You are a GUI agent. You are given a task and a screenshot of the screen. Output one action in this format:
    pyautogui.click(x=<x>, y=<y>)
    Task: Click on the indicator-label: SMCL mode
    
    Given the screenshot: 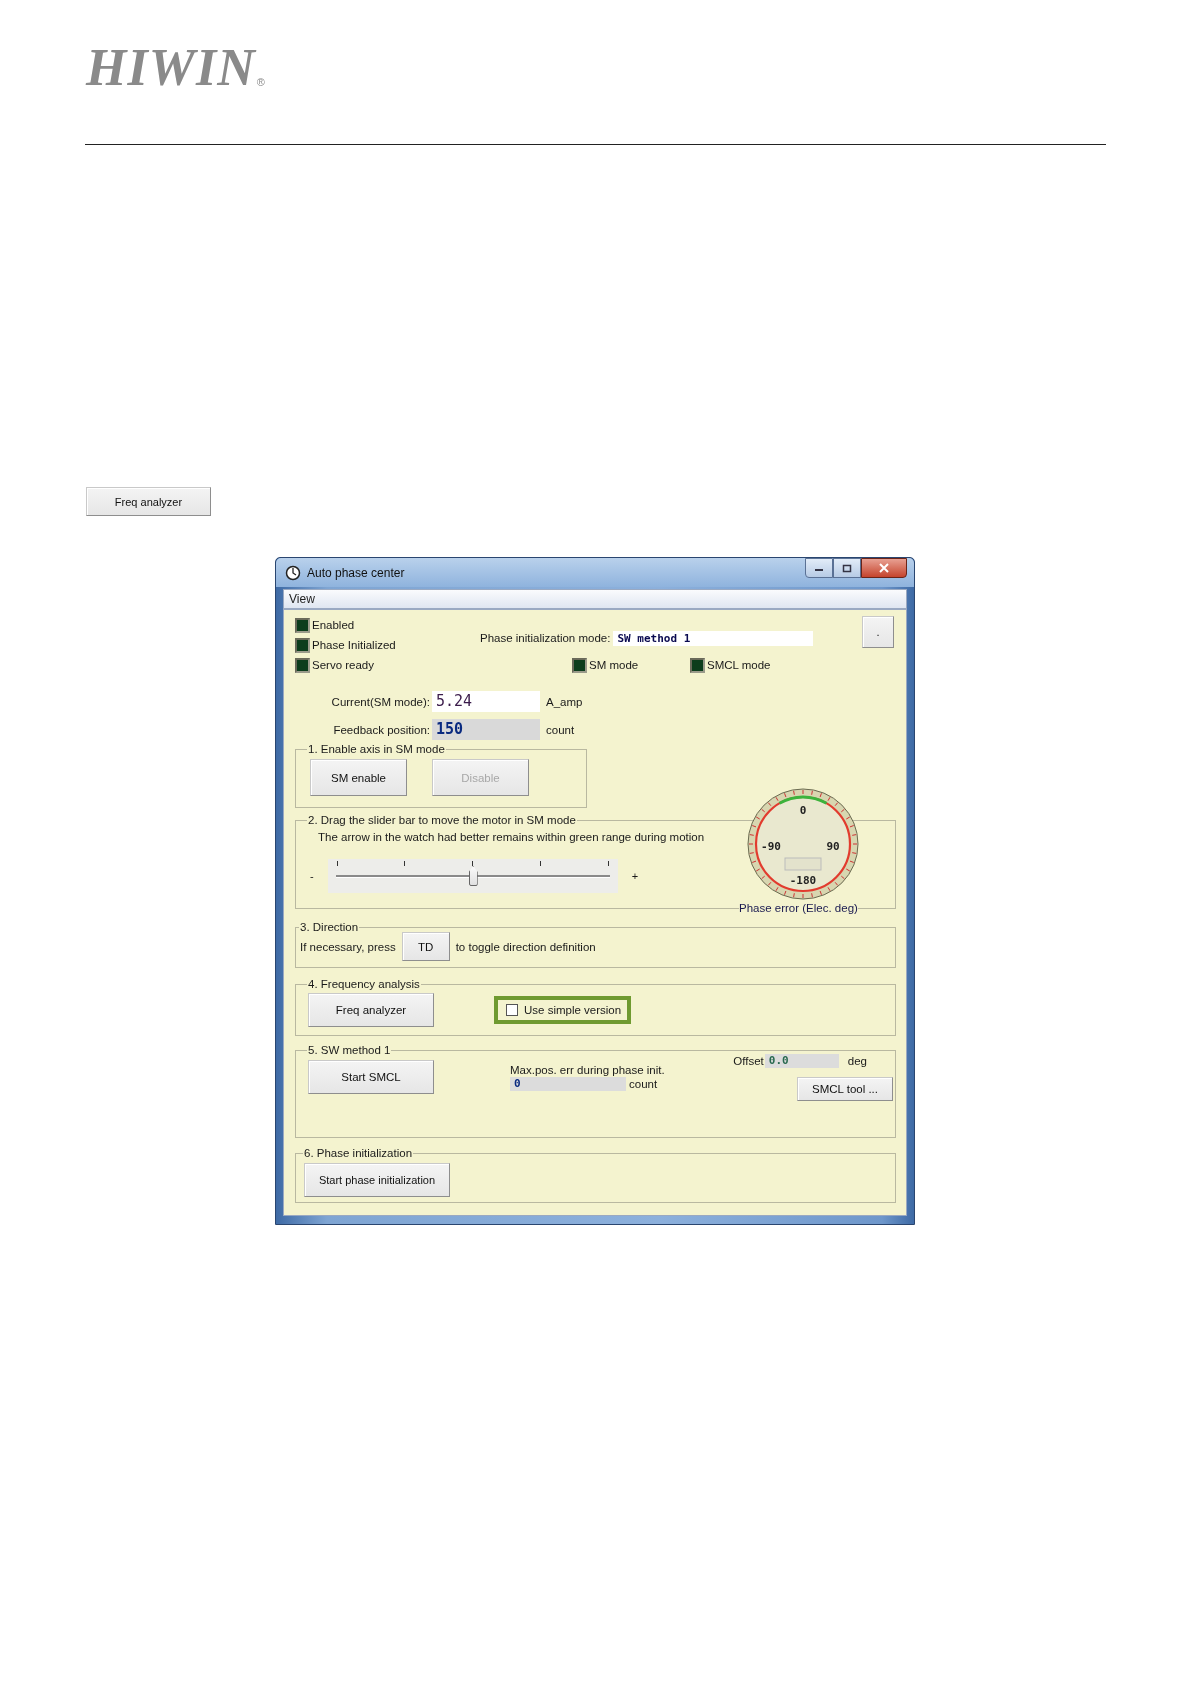 What is the action you would take?
    pyautogui.click(x=739, y=665)
    